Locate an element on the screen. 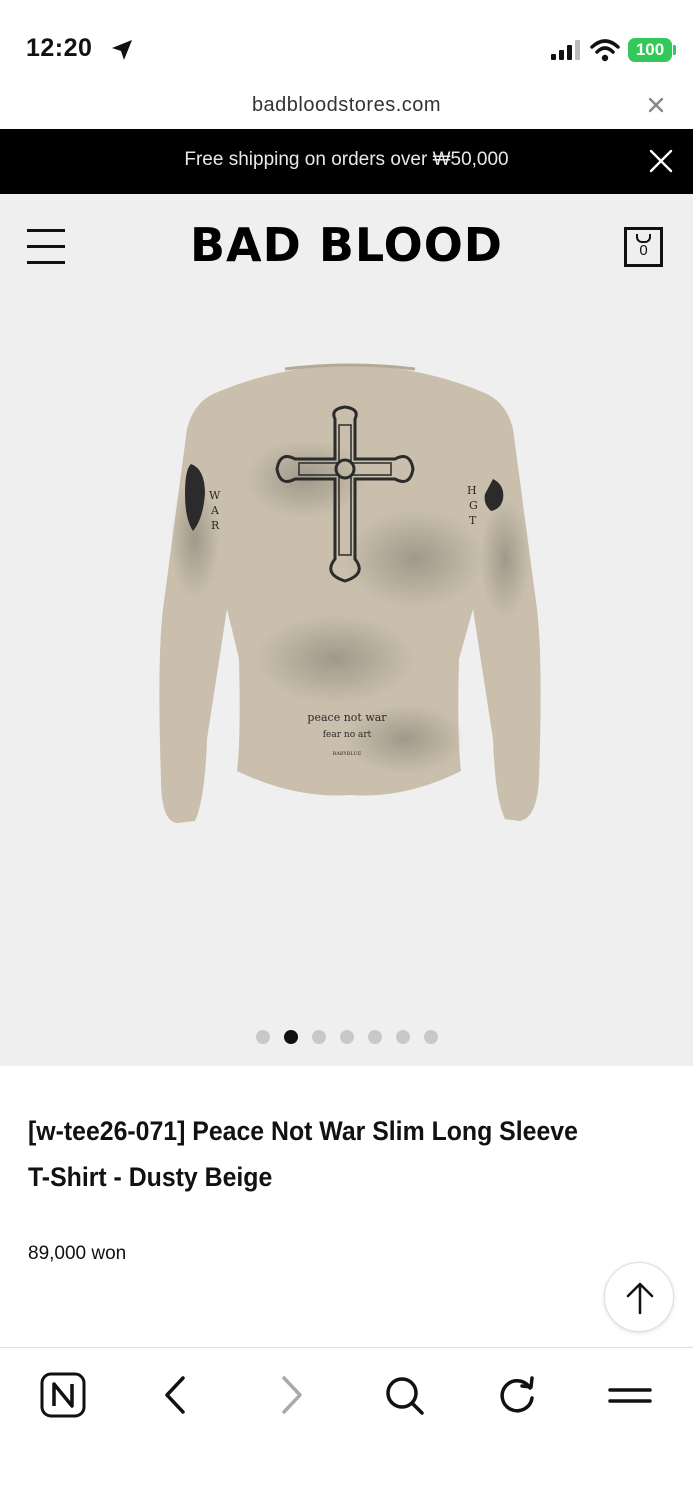  promo-text: Free shipping on orders over ₩50,000 is located at coordinates (346, 159).